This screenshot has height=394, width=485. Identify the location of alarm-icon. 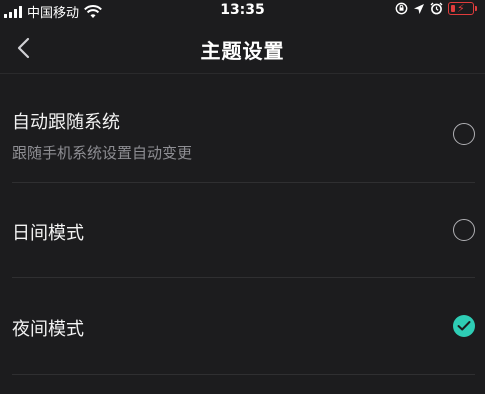
(436, 8).